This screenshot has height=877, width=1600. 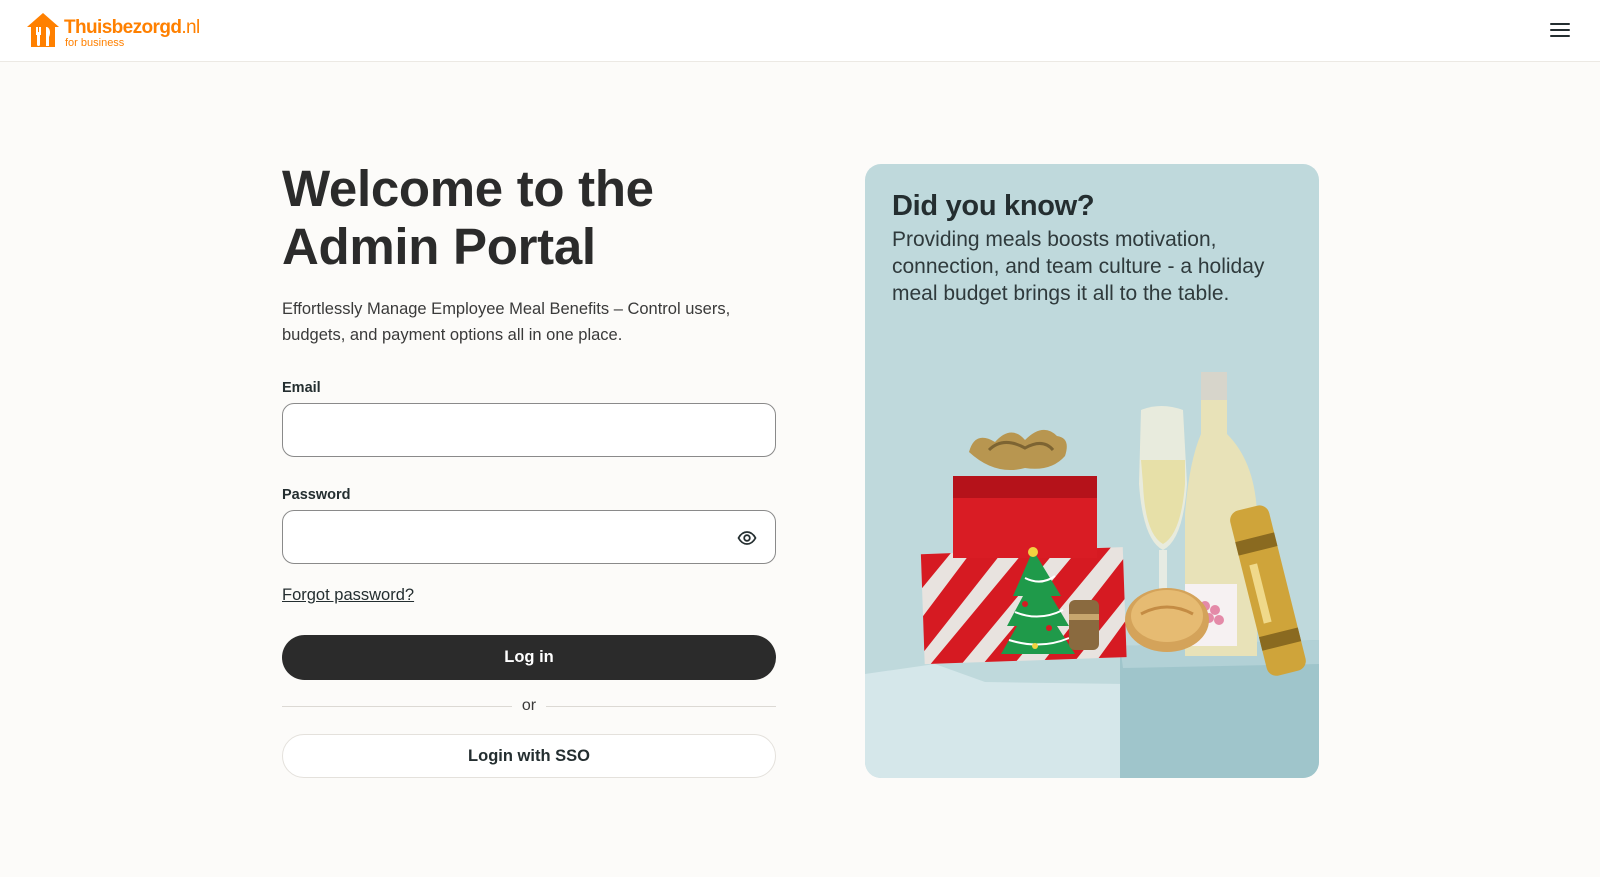 I want to click on logo-tagline: for business, so click(x=95, y=43).